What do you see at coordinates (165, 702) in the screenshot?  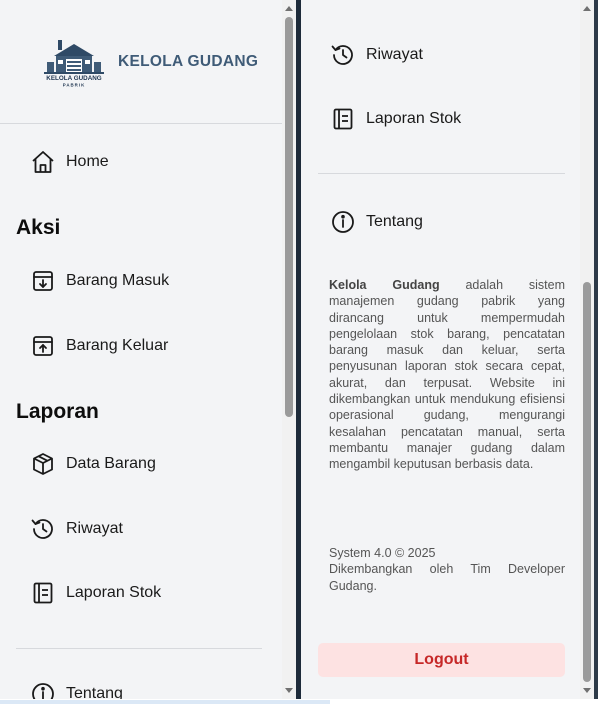 I see `page-bottom-highlight` at bounding box center [165, 702].